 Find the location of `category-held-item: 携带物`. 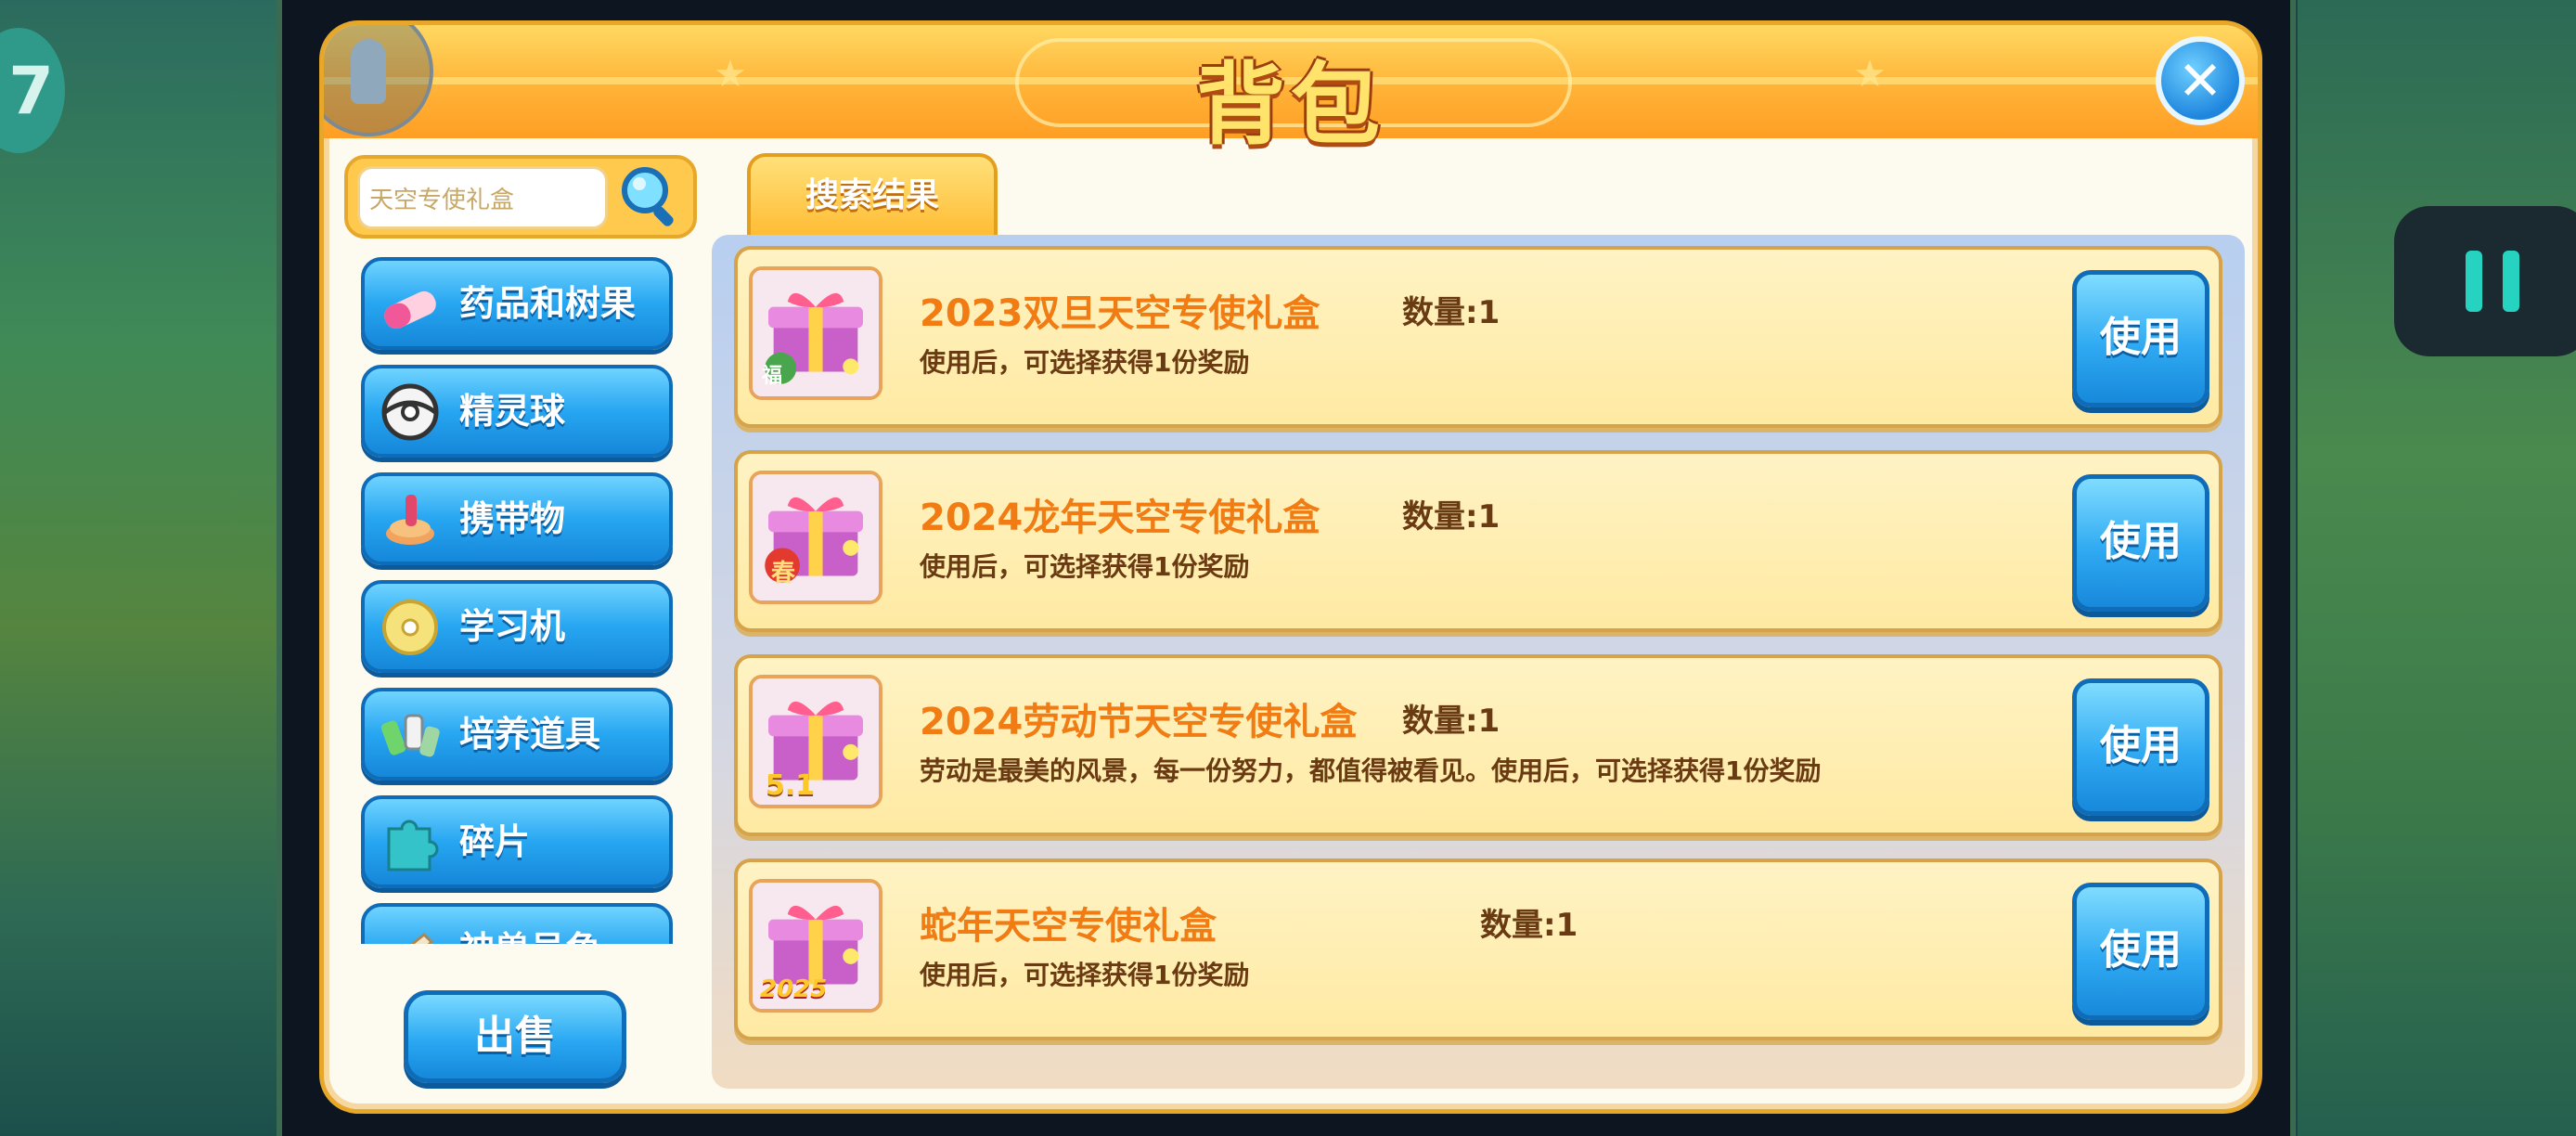

category-held-item: 携带物 is located at coordinates (517, 518).